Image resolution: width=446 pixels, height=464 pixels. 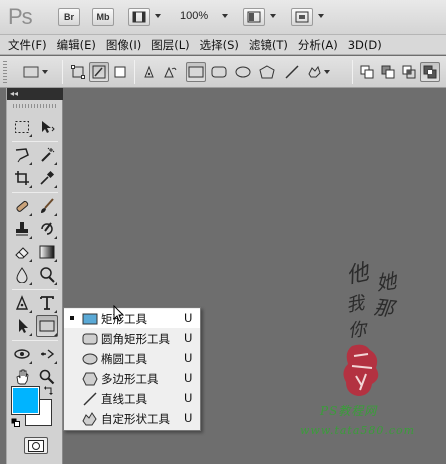 What do you see at coordinates (318, 45) in the screenshot?
I see `menu-analysis: 分析(A)` at bounding box center [318, 45].